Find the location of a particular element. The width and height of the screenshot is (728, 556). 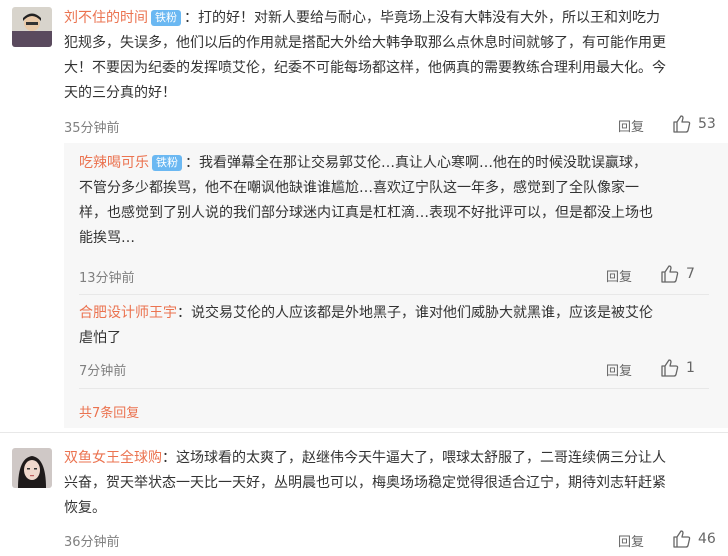

username: 合肥设计师王宇 is located at coordinates (128, 313).